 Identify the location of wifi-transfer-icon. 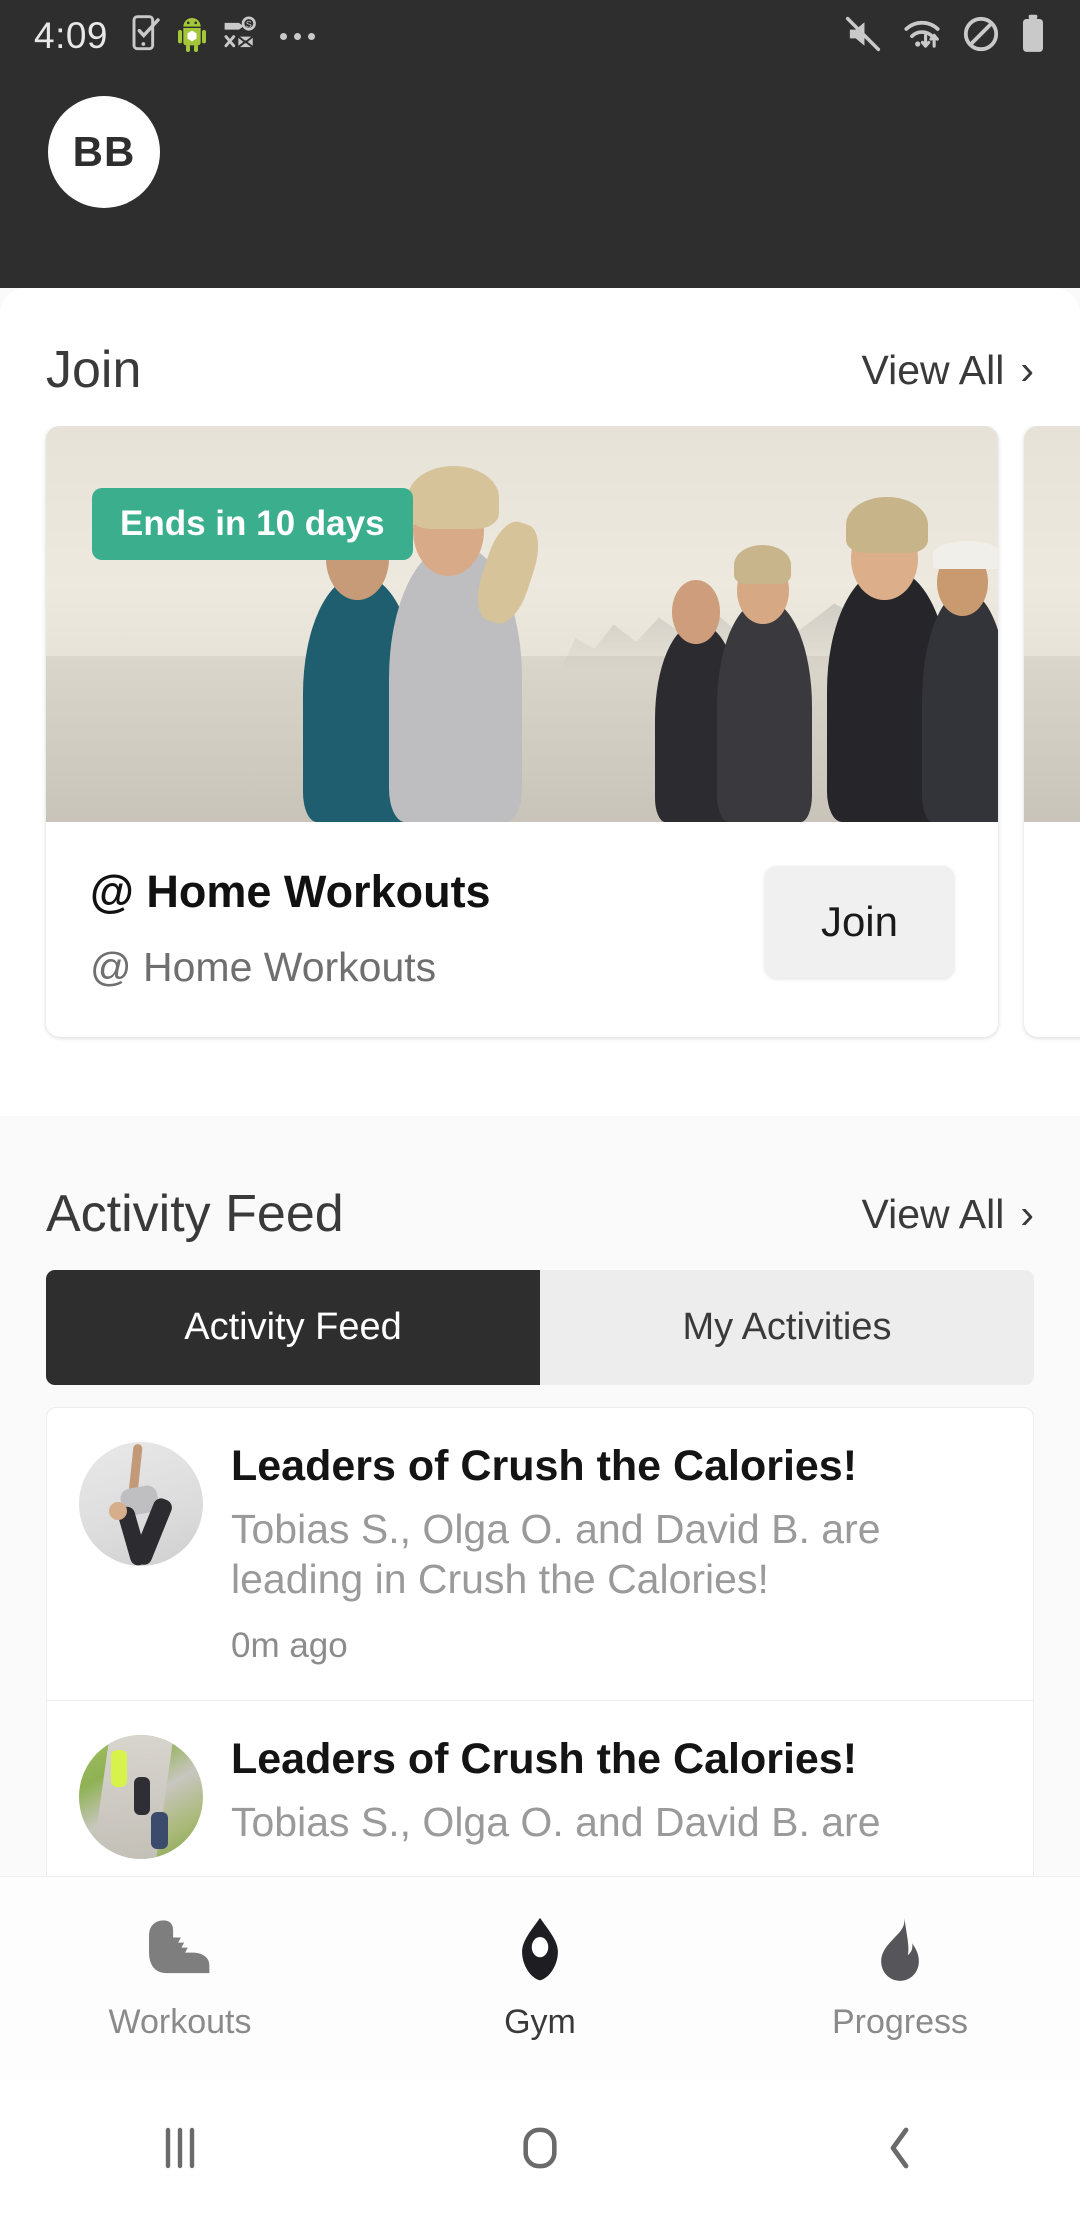
(922, 36).